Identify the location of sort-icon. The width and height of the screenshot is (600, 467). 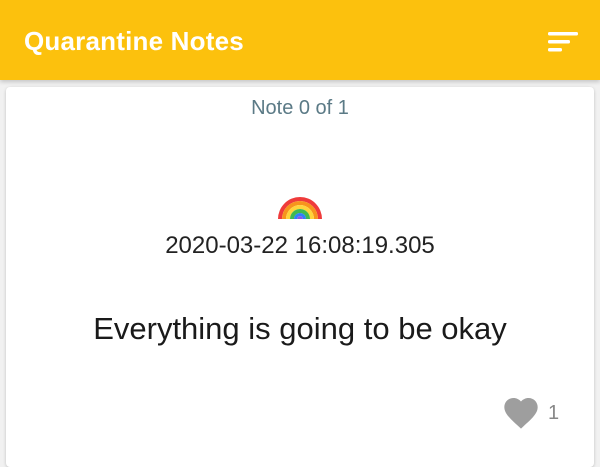
(563, 42).